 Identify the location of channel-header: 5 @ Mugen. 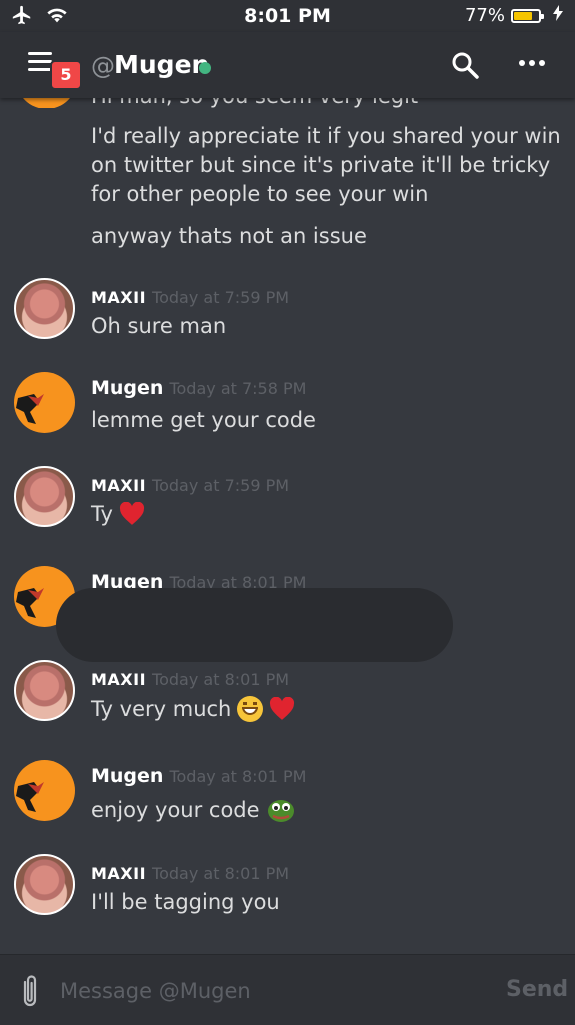
(287, 65).